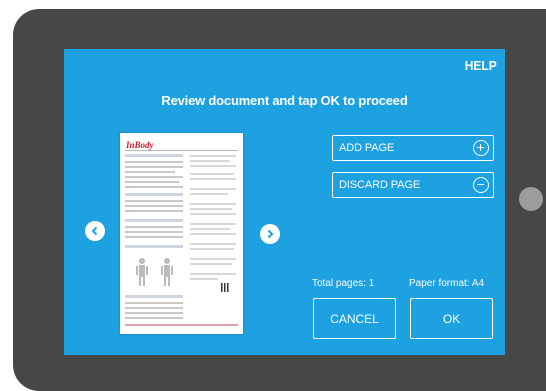 This screenshot has width=546, height=391. Describe the element at coordinates (343, 283) in the screenshot. I see `total-pages-text: Total pages: 1` at that location.